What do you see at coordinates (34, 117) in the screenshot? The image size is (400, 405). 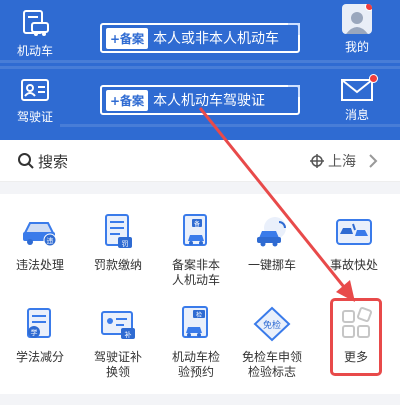 I see `license-label: 驾驶证` at bounding box center [34, 117].